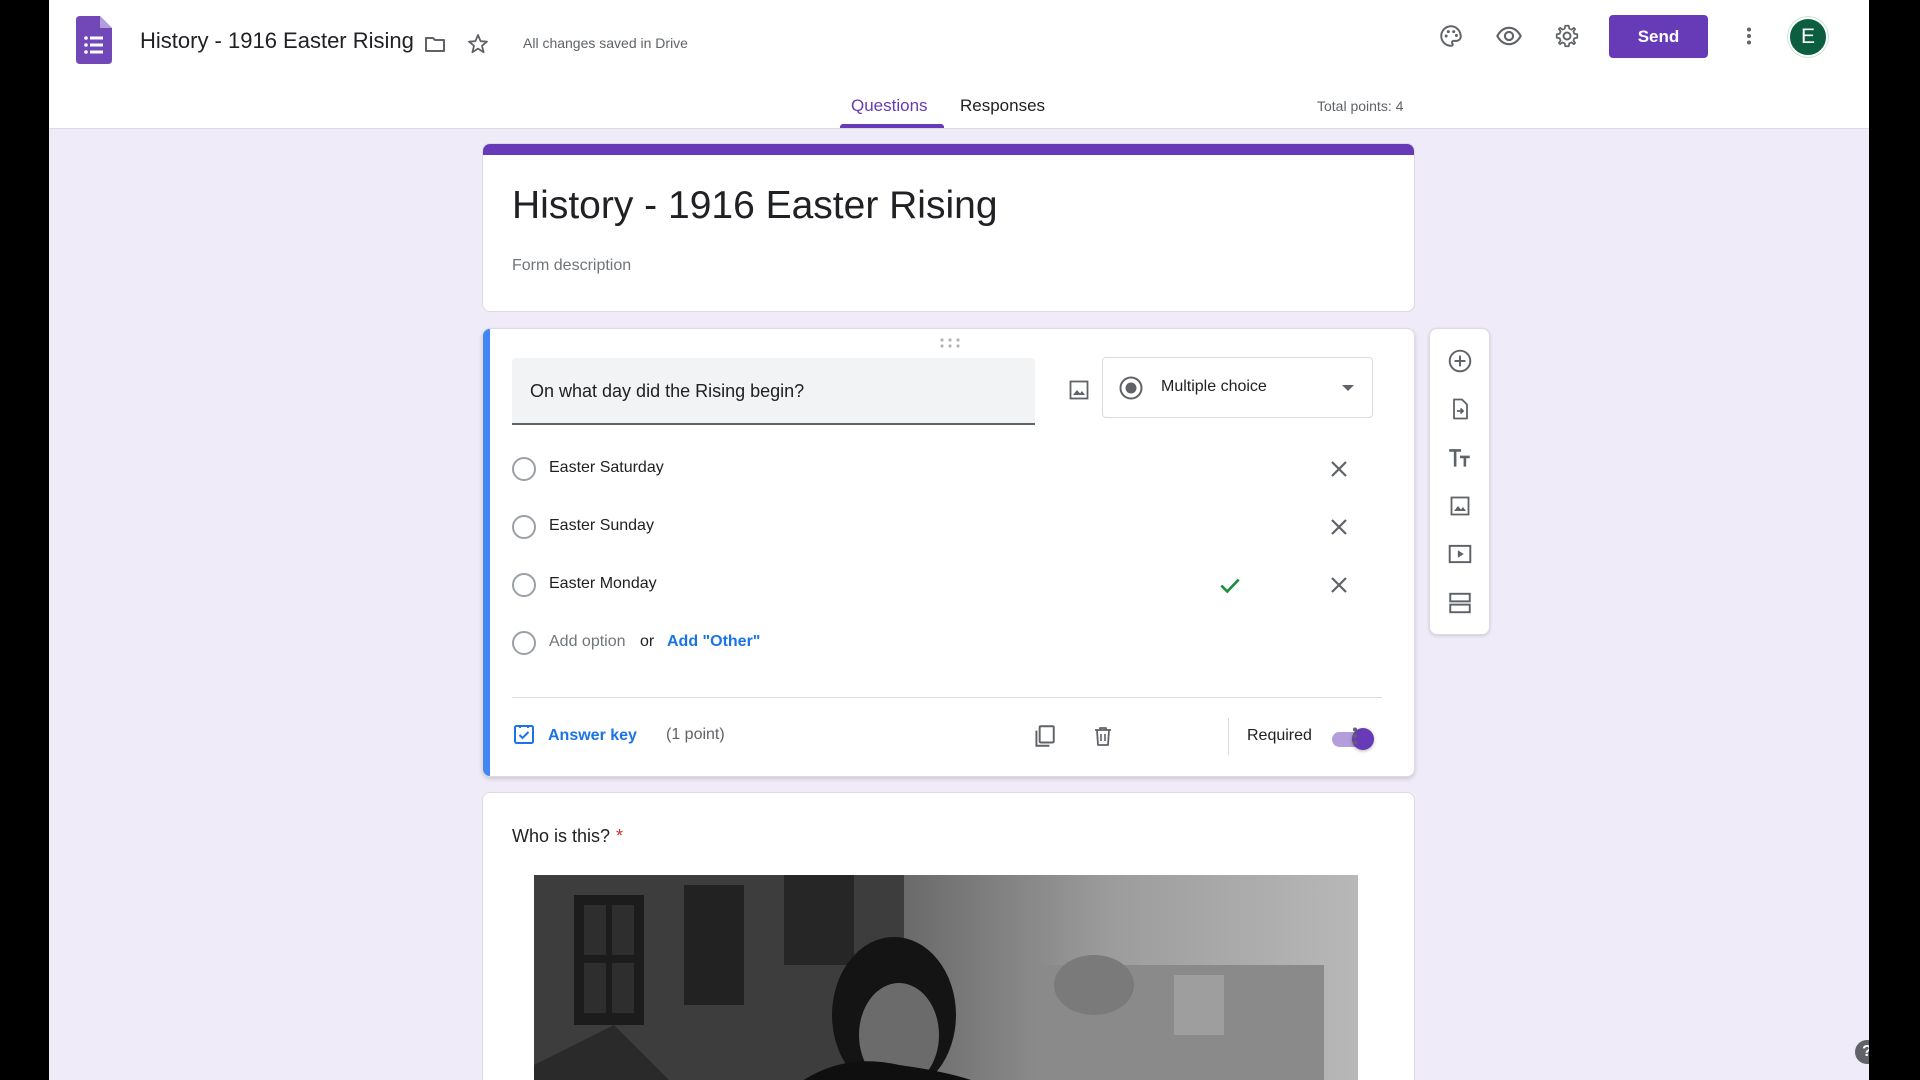 This screenshot has width=1920, height=1080. What do you see at coordinates (947, 527) in the screenshot?
I see `option-row: Easter Sunday` at bounding box center [947, 527].